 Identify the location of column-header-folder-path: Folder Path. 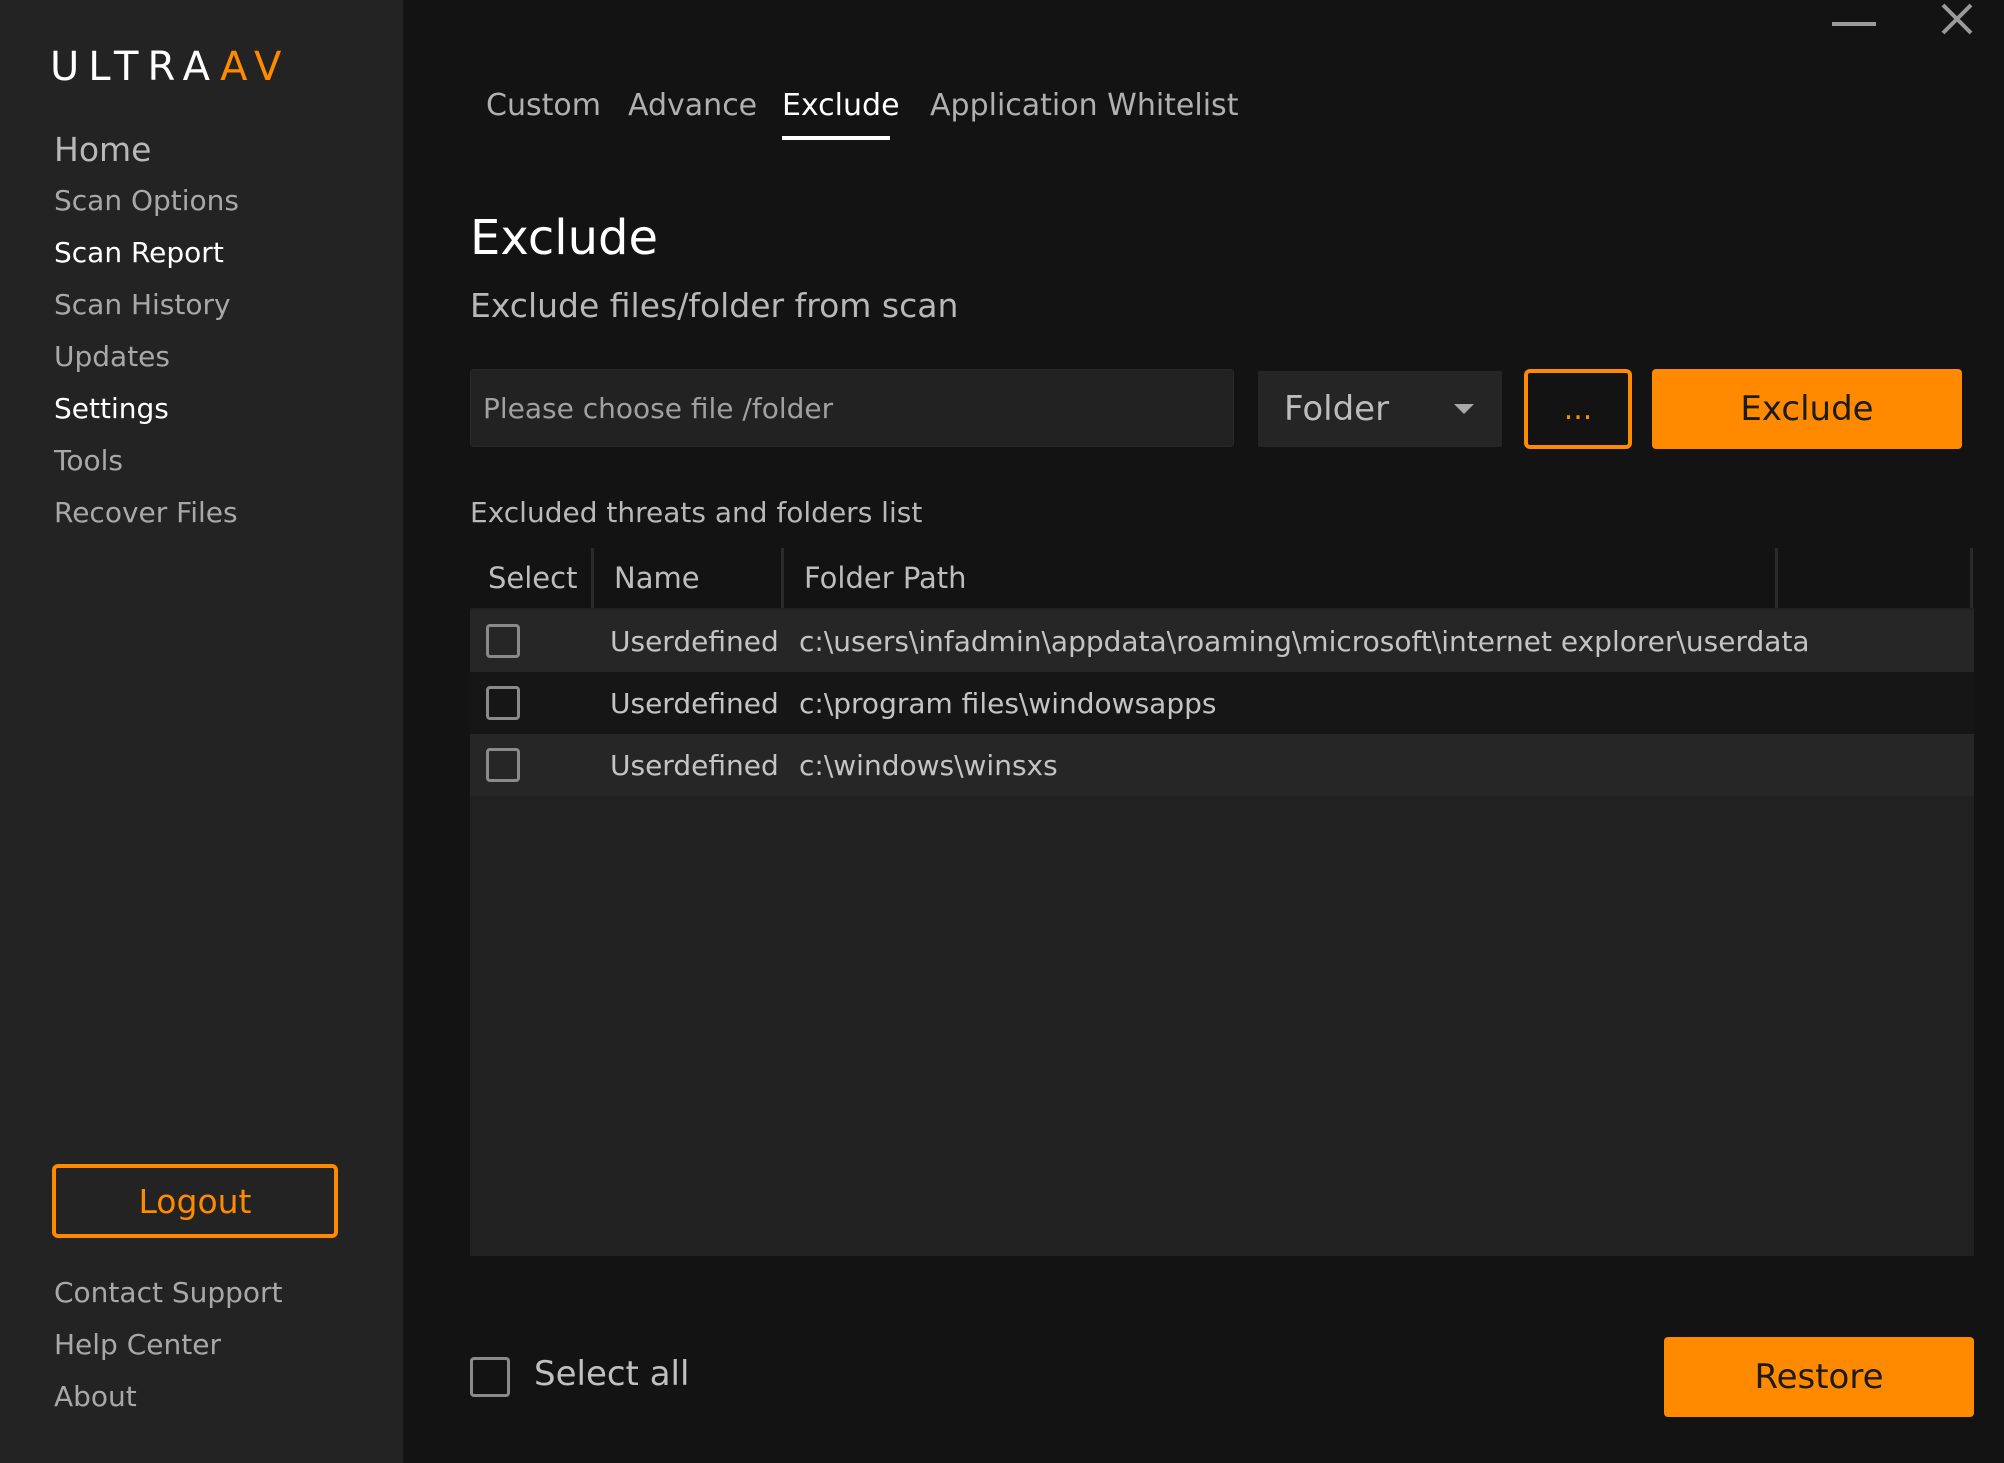
(885, 578).